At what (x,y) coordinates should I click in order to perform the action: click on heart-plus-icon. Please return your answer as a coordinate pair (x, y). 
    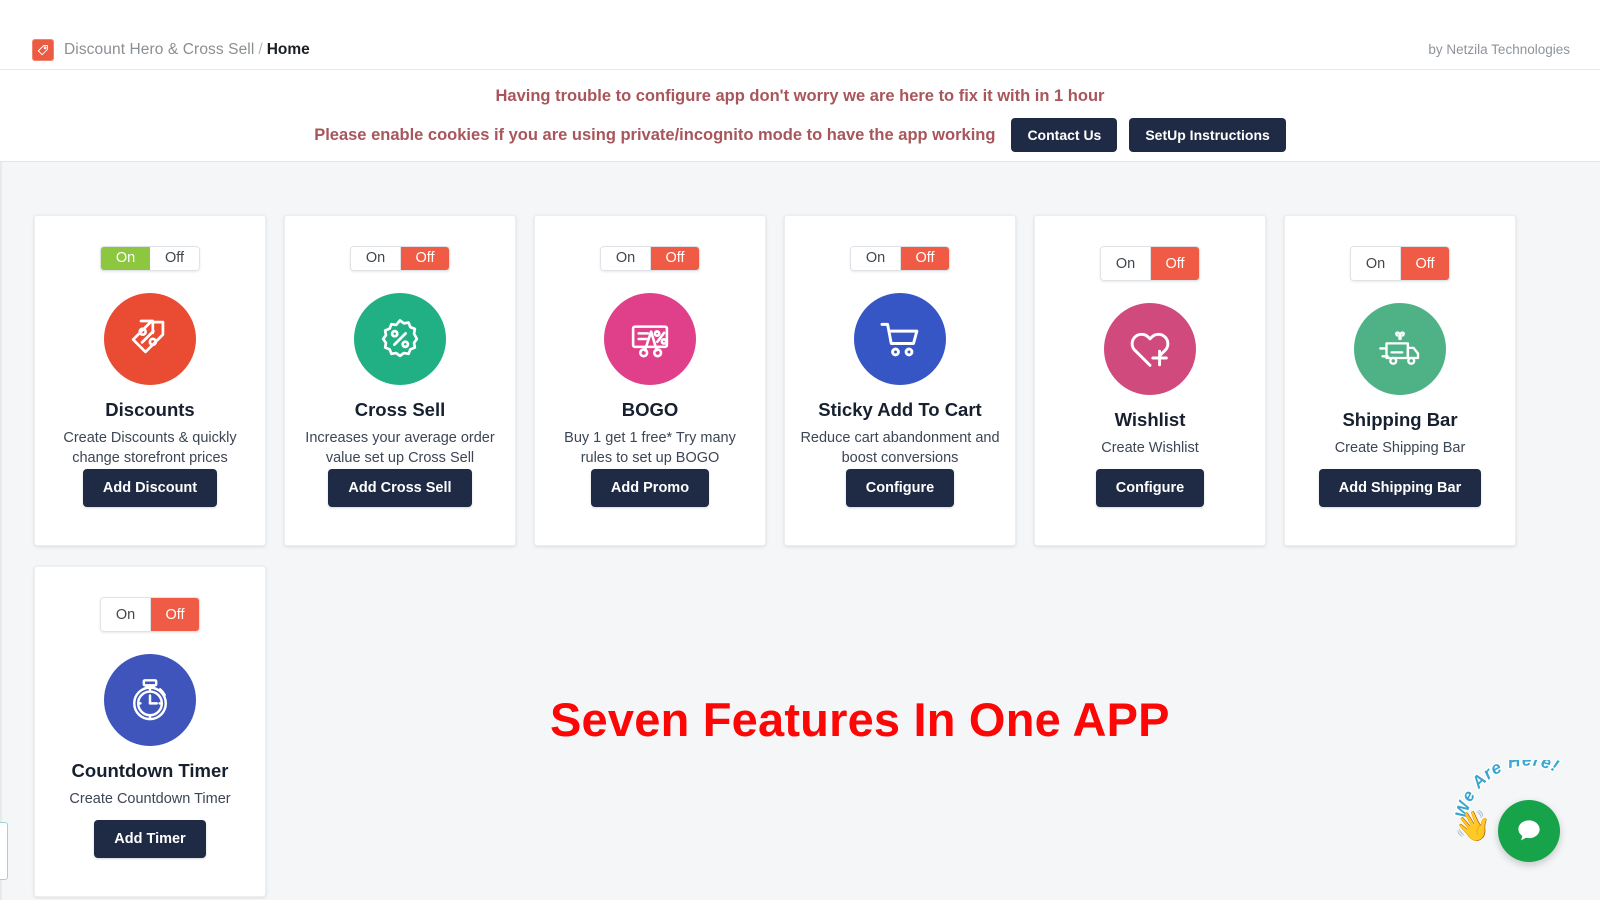
    Looking at the image, I should click on (1150, 349).